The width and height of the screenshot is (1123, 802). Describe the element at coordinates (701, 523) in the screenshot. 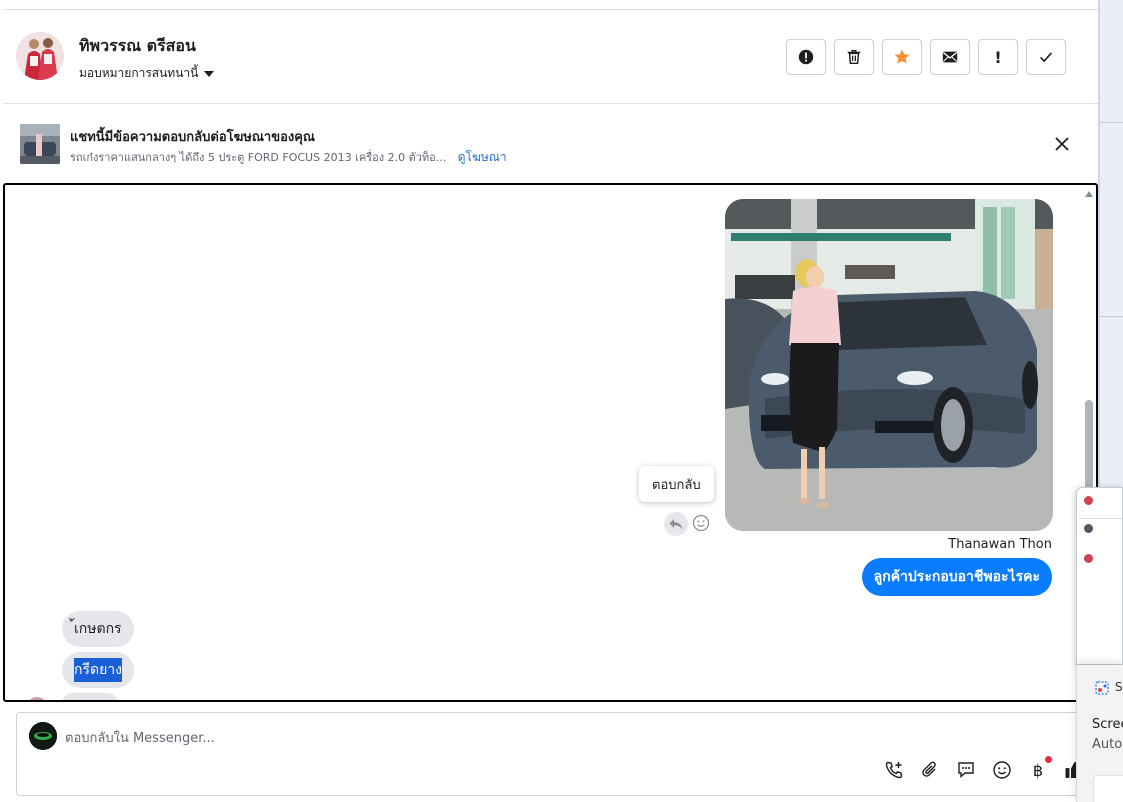

I see `smile-icon` at that location.